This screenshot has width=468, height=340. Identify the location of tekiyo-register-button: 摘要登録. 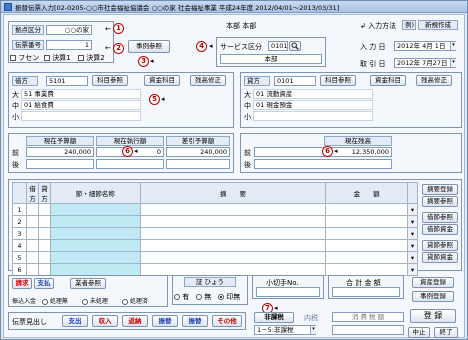
(440, 189).